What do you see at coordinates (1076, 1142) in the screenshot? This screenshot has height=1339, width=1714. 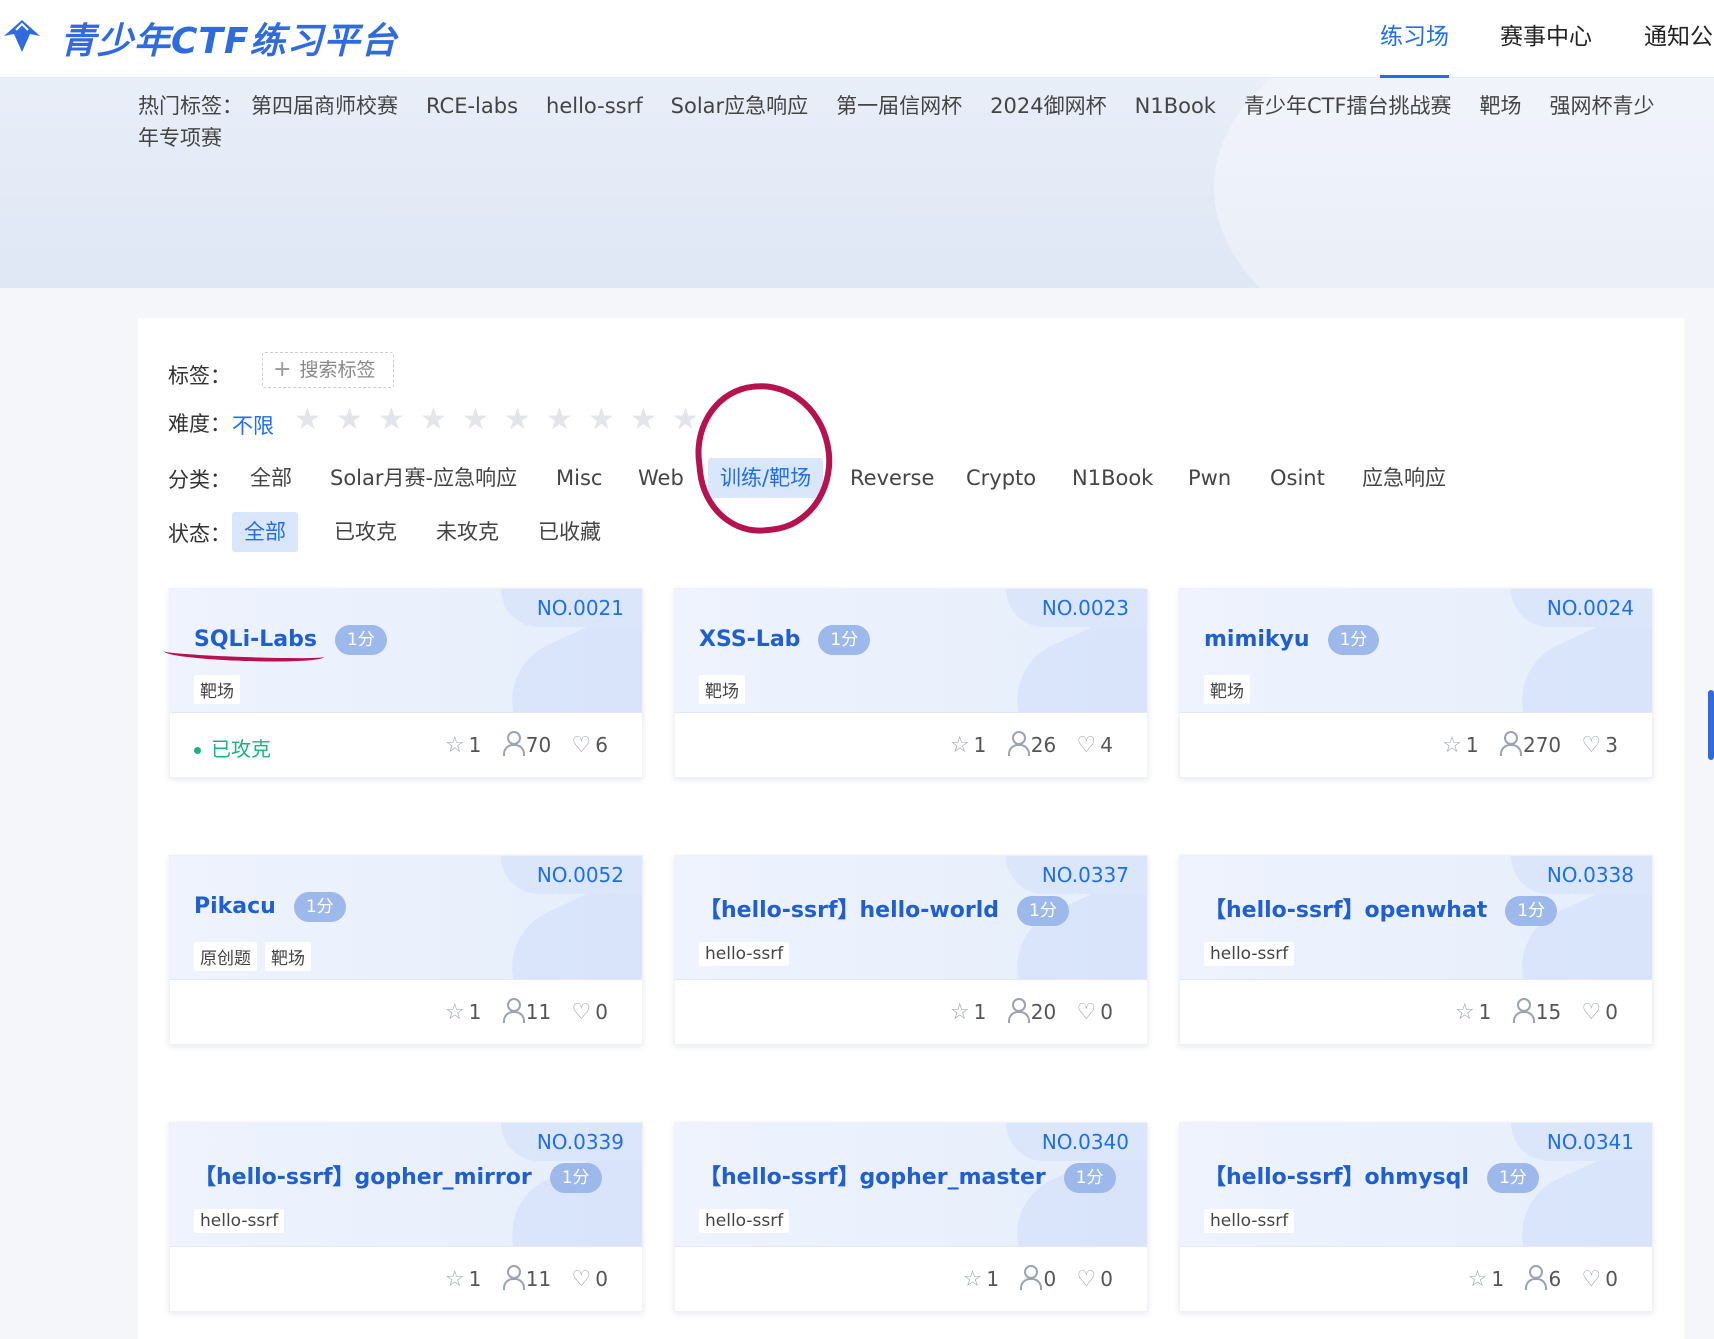 I see `challenge-number: NO.0340` at bounding box center [1076, 1142].